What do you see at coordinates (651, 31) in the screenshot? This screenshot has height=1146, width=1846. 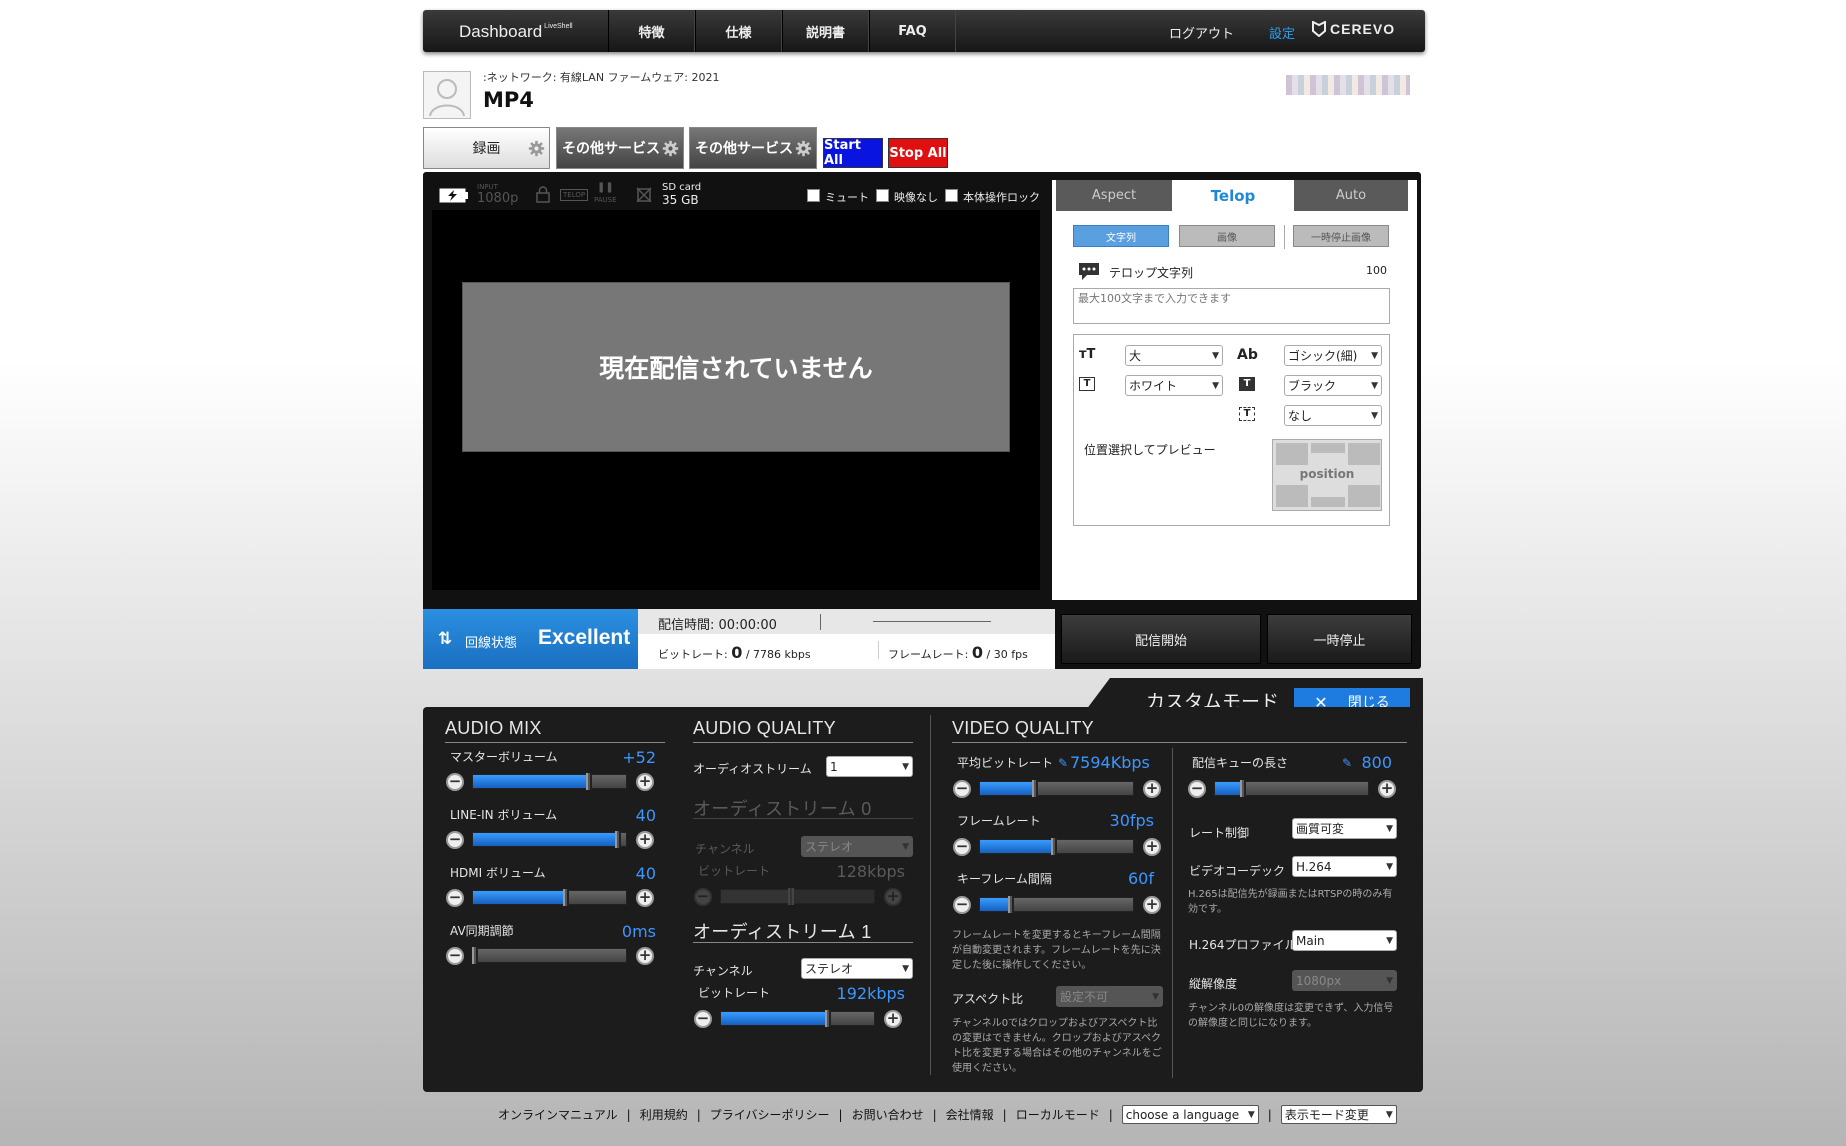 I see `nav-tab-features: 特徴` at bounding box center [651, 31].